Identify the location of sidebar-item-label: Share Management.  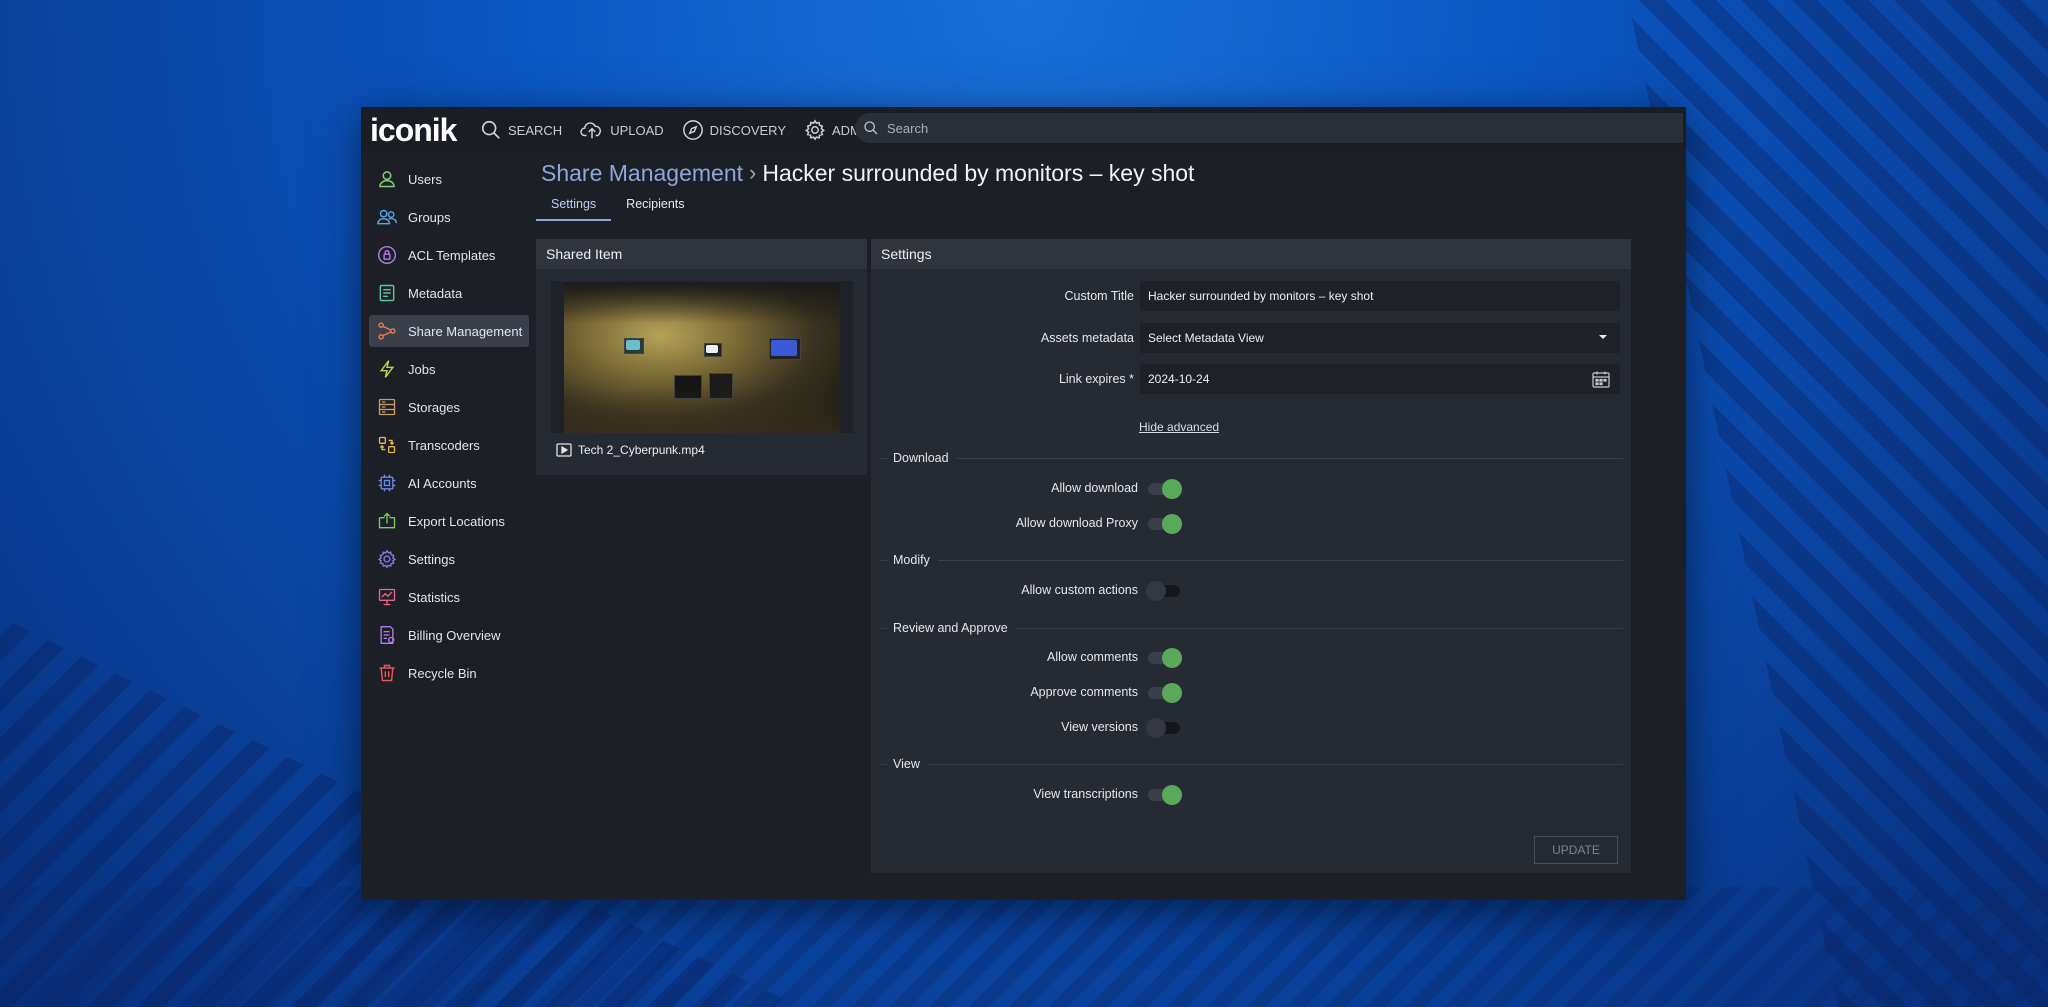
(465, 331).